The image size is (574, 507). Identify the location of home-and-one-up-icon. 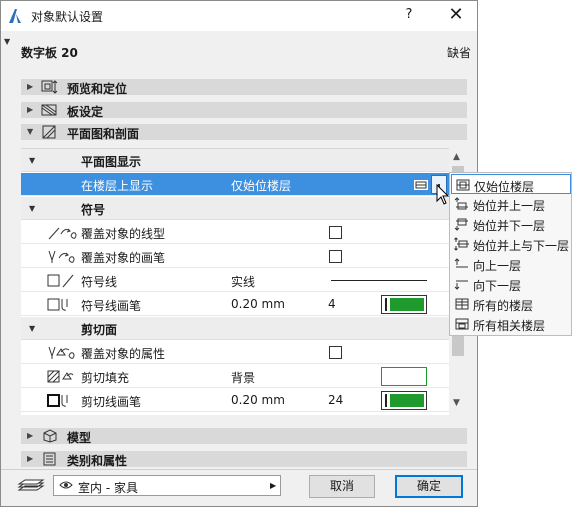
(461, 203).